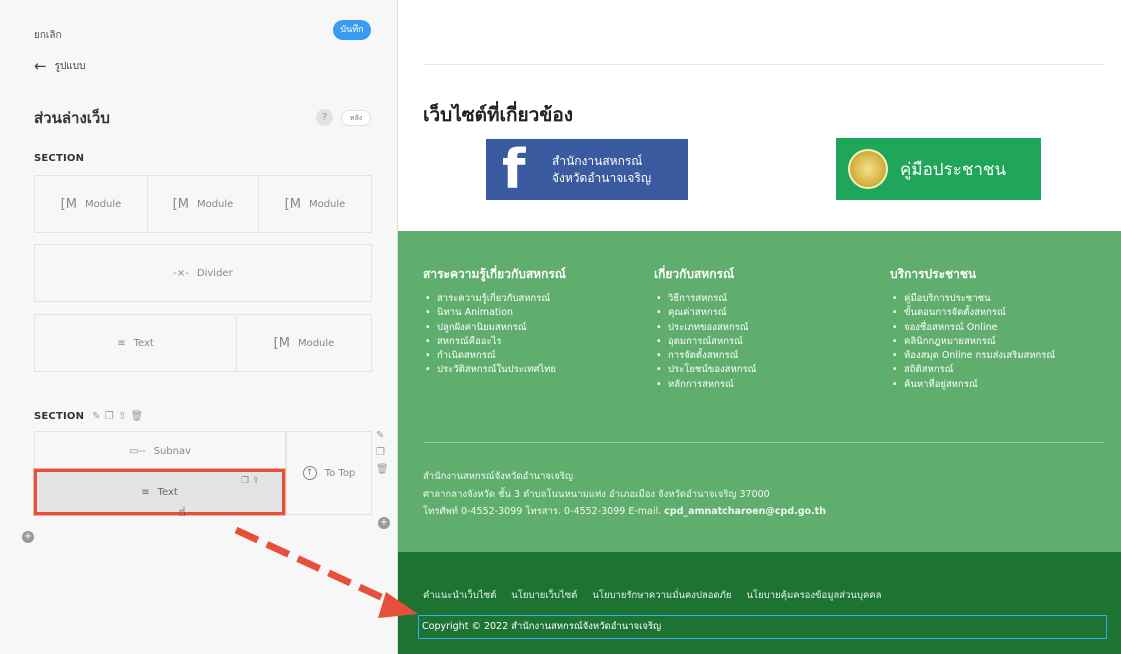  What do you see at coordinates (137, 451) in the screenshot?
I see `subnav-icon: ▭--` at bounding box center [137, 451].